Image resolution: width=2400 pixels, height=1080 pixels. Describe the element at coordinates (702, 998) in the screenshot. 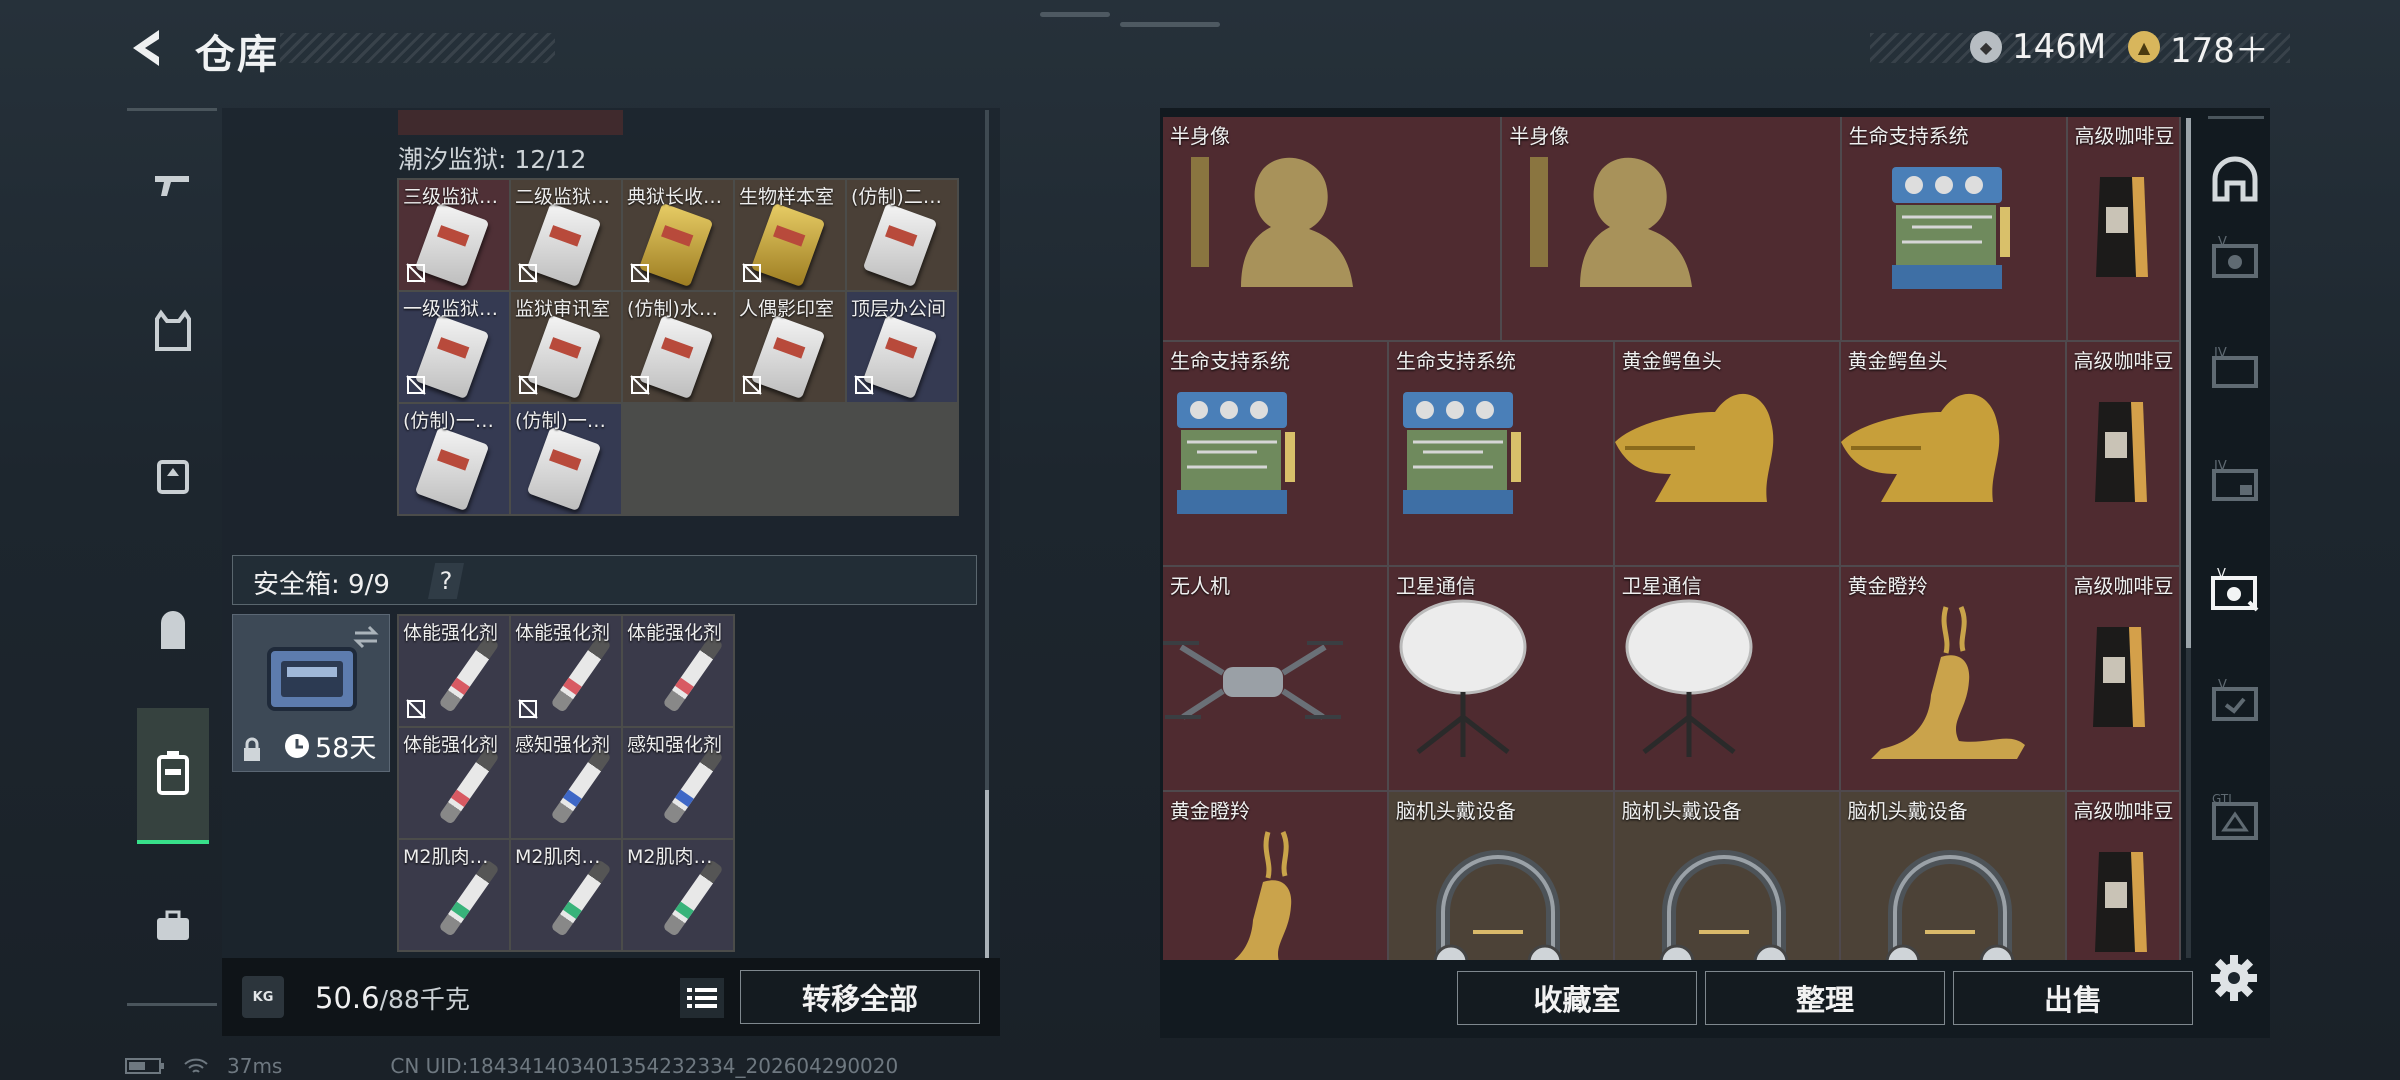

I see `list-view-button` at that location.